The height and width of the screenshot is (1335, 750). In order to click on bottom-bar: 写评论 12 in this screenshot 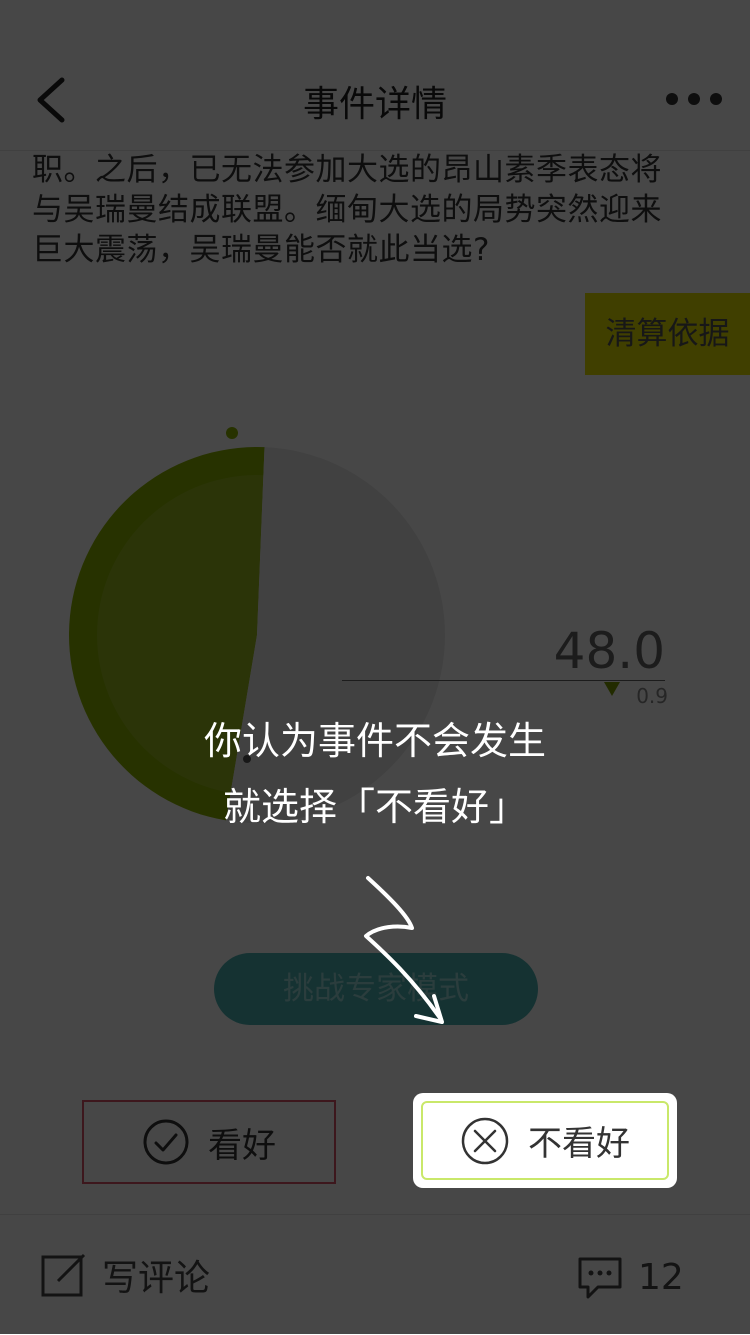, I will do `click(375, 1274)`.